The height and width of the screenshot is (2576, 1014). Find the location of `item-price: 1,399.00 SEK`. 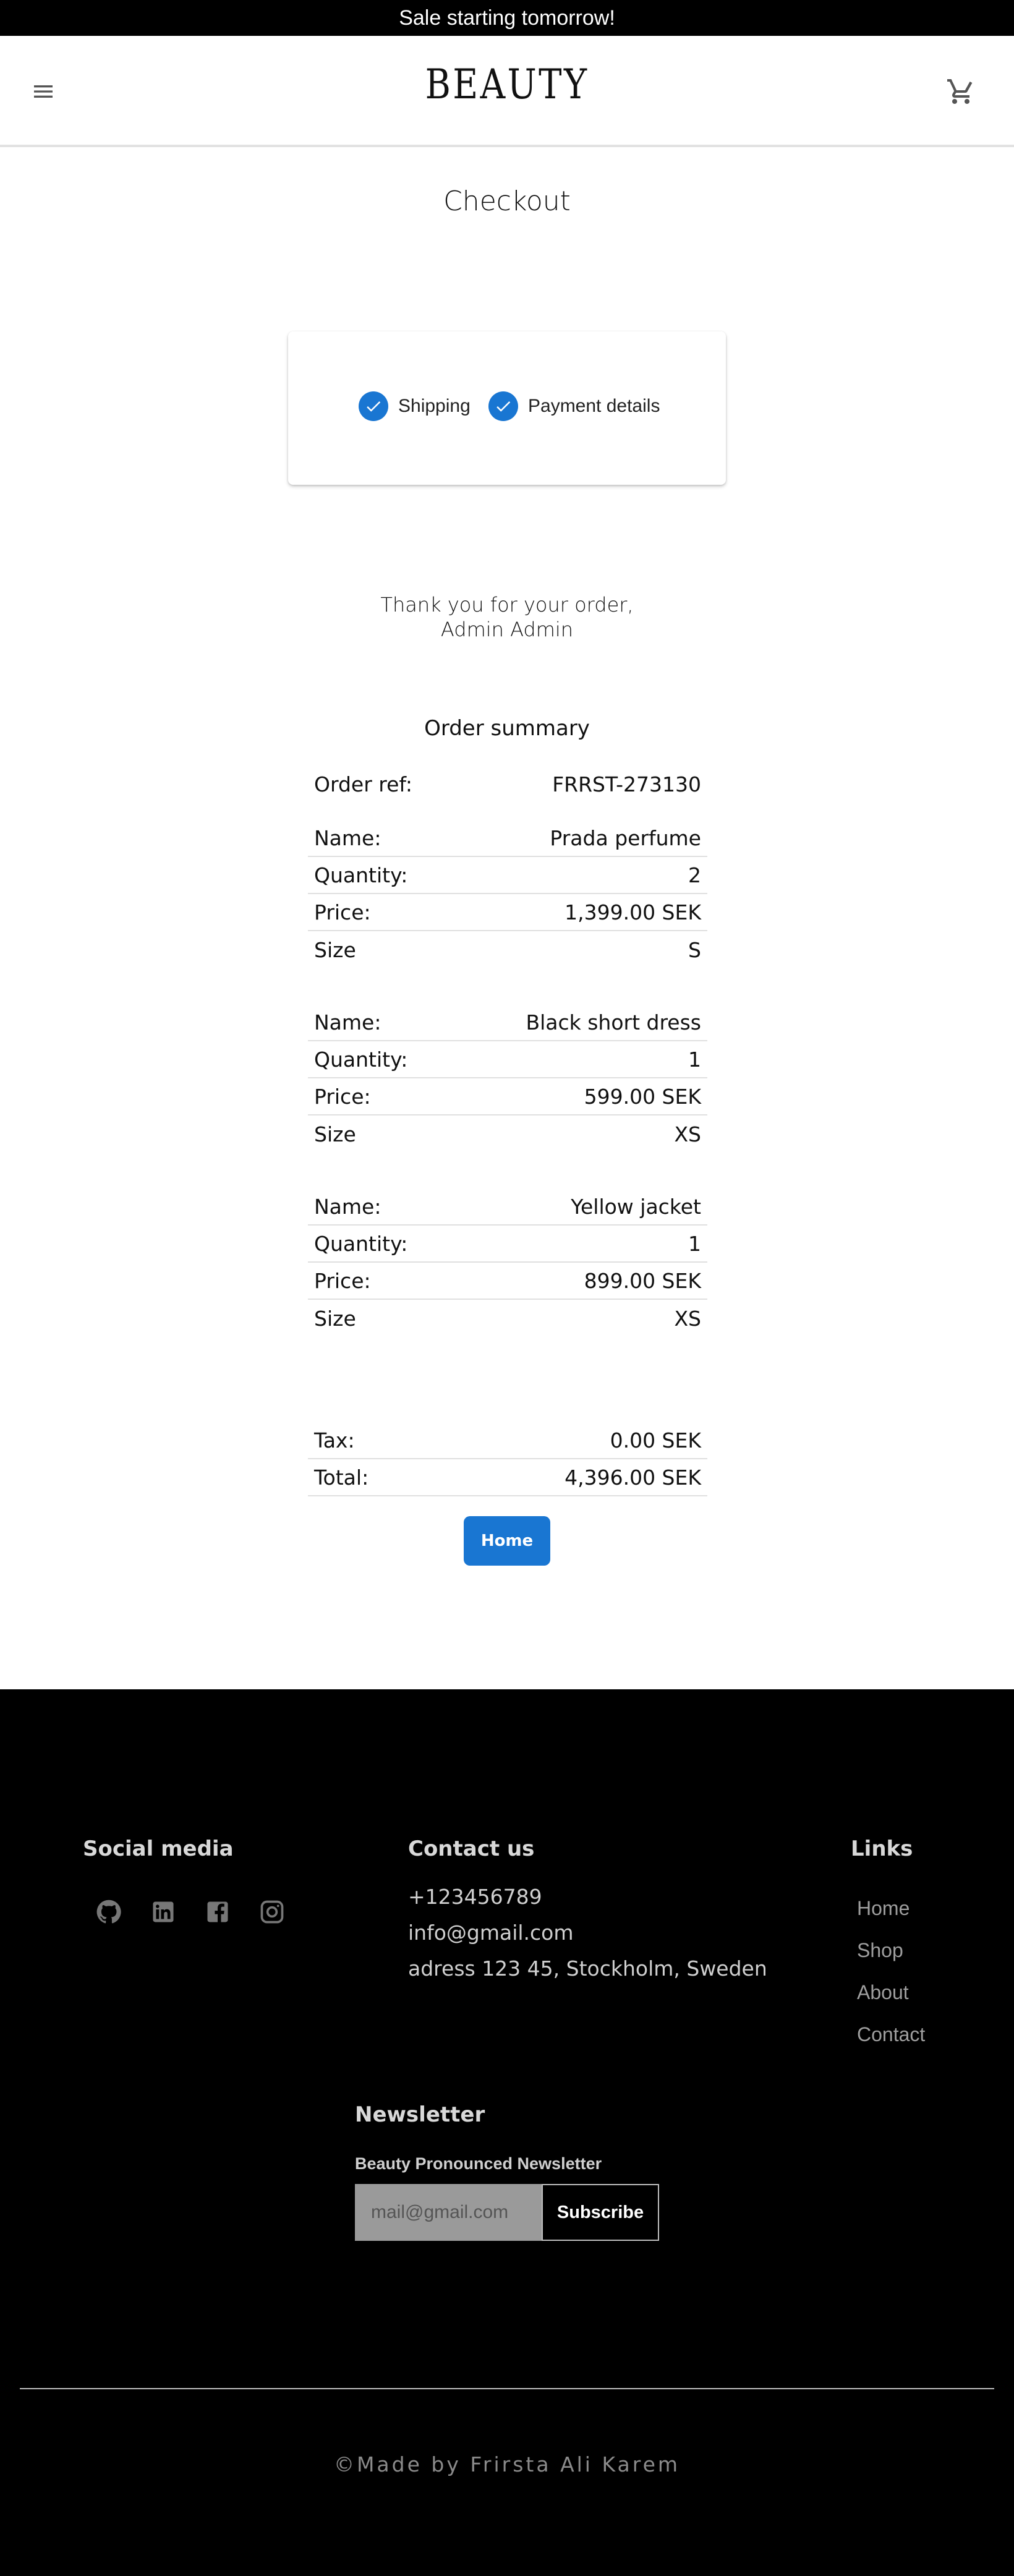

item-price: 1,399.00 SEK is located at coordinates (633, 912).